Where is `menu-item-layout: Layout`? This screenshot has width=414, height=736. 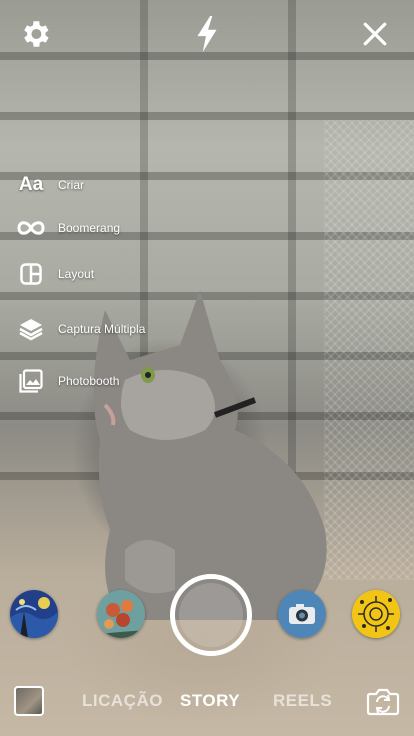 menu-item-layout: Layout is located at coordinates (54, 274).